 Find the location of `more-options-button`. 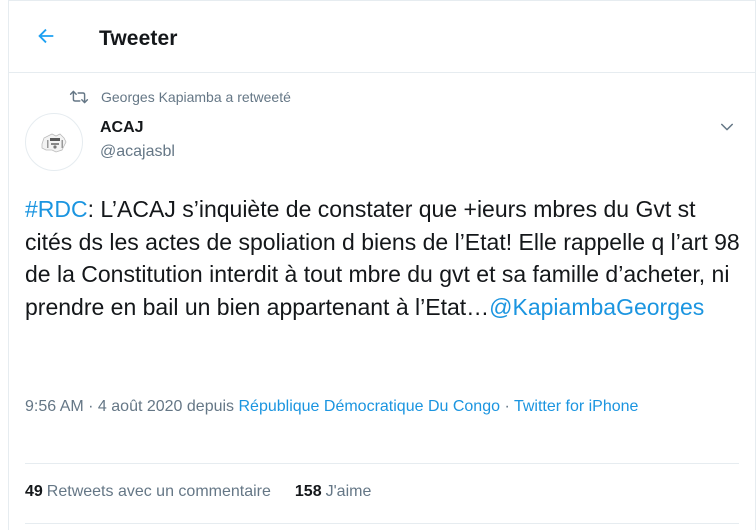

more-options-button is located at coordinates (727, 127).